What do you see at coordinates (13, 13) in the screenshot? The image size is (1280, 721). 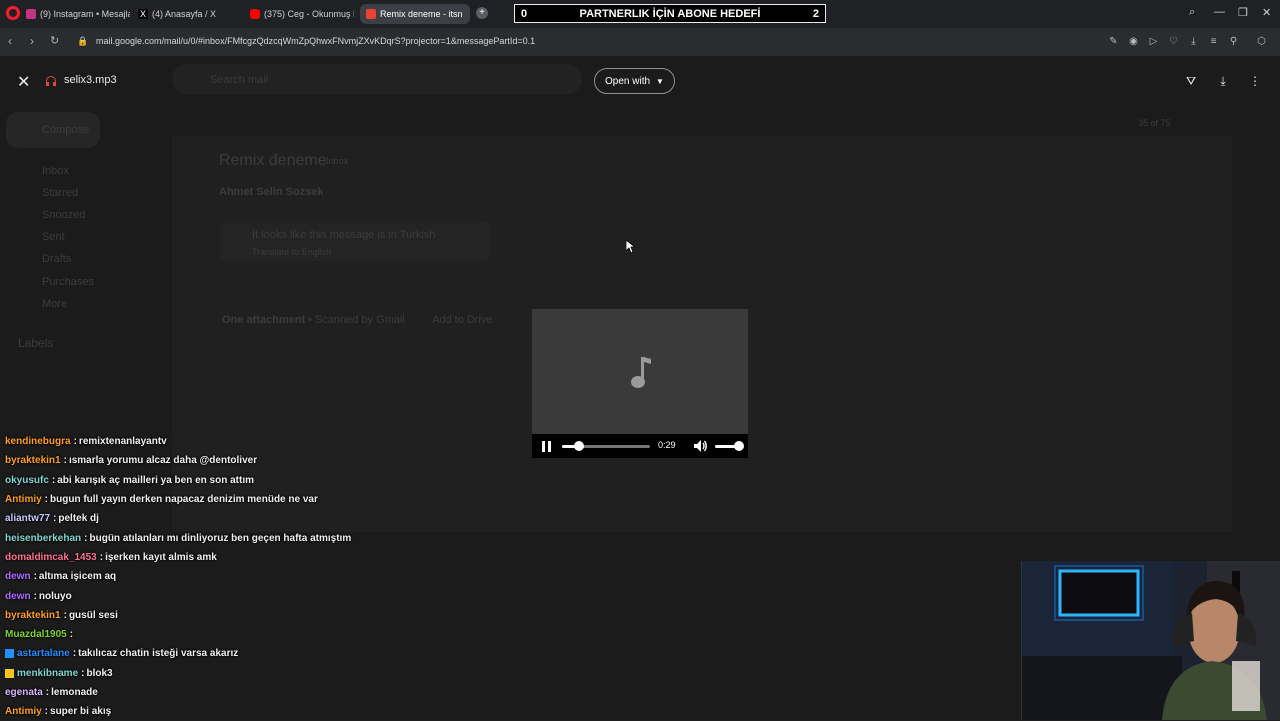 I see `opera-logo-icon` at bounding box center [13, 13].